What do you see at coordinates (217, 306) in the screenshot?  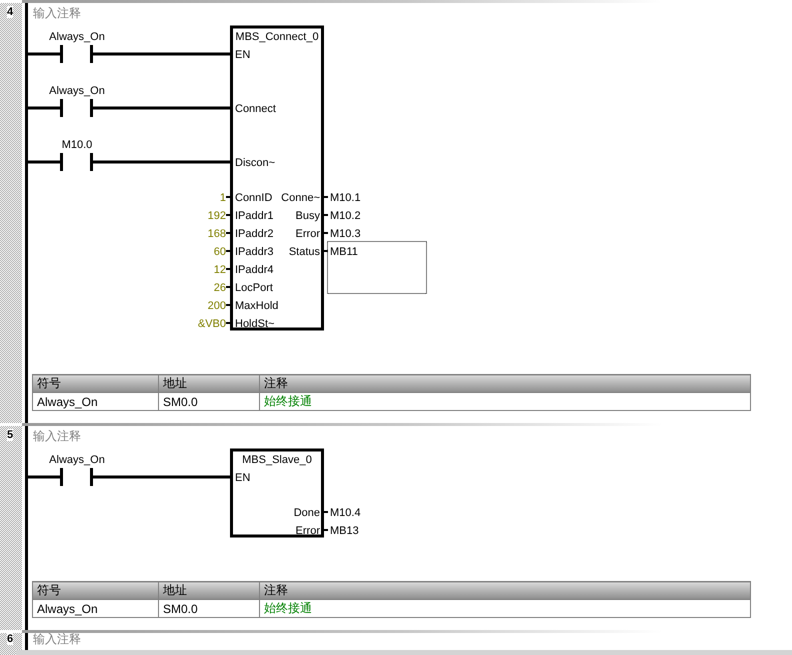 I see `input-value: 200` at bounding box center [217, 306].